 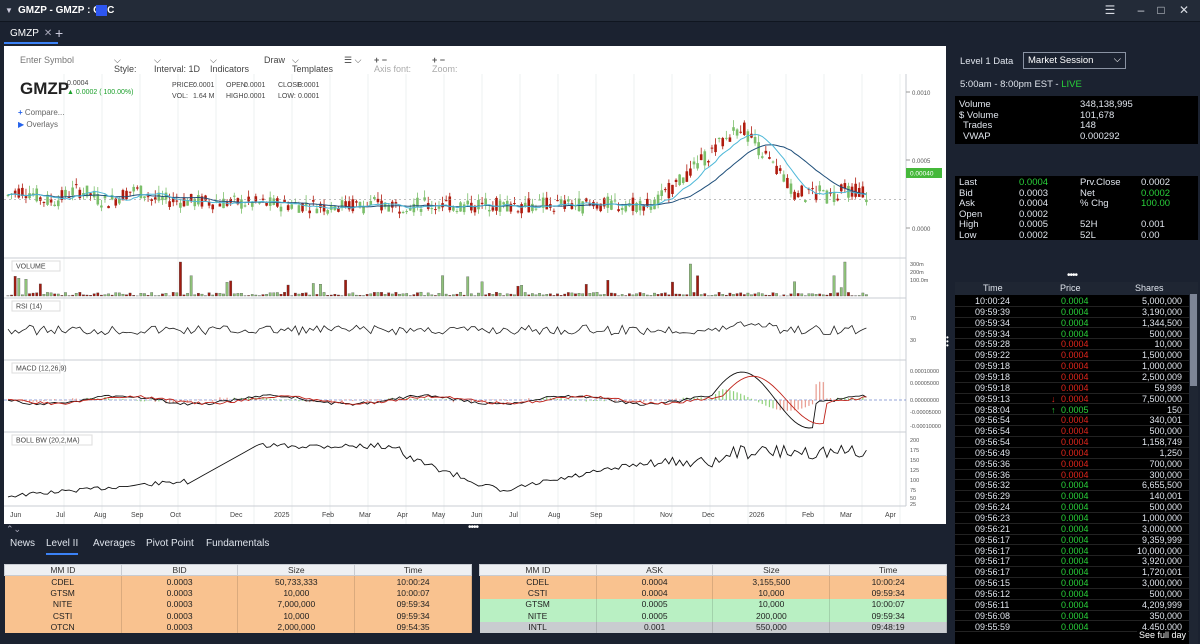 I want to click on overlays-button: ▶ Overlays, so click(x=38, y=124).